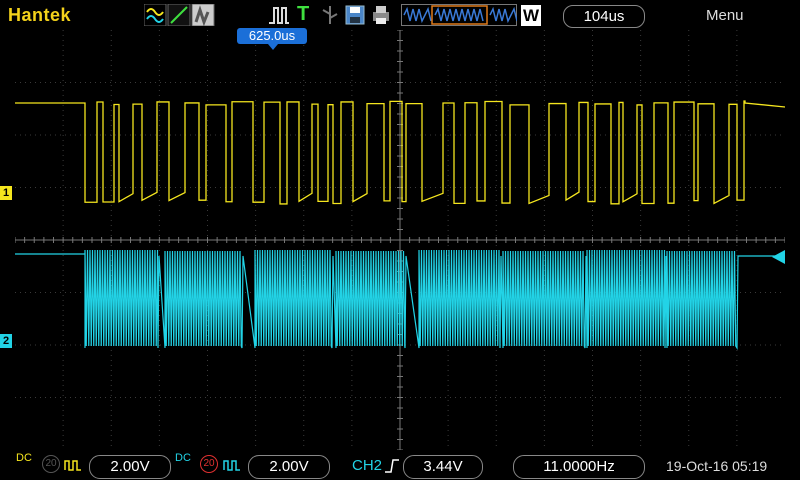 The height and width of the screenshot is (480, 800). I want to click on save-icon, so click(355, 15).